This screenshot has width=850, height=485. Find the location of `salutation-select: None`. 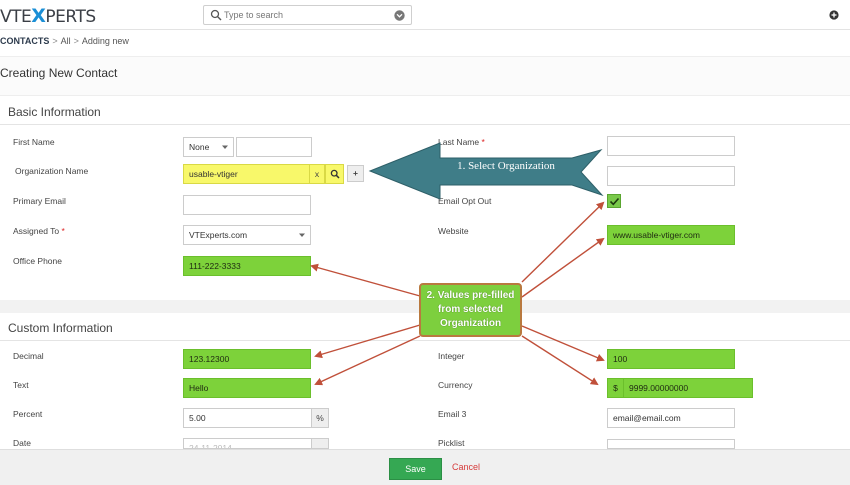

salutation-select: None is located at coordinates (208, 147).